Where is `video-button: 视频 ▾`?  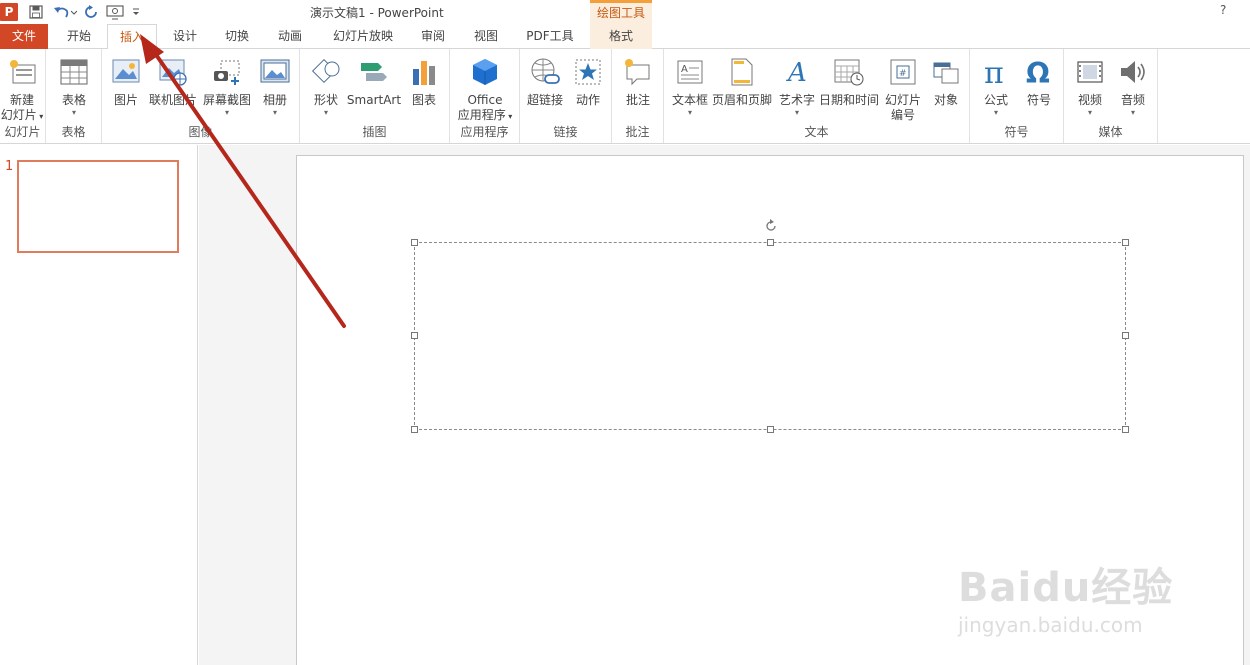
video-button: 视频 ▾ is located at coordinates (1090, 86).